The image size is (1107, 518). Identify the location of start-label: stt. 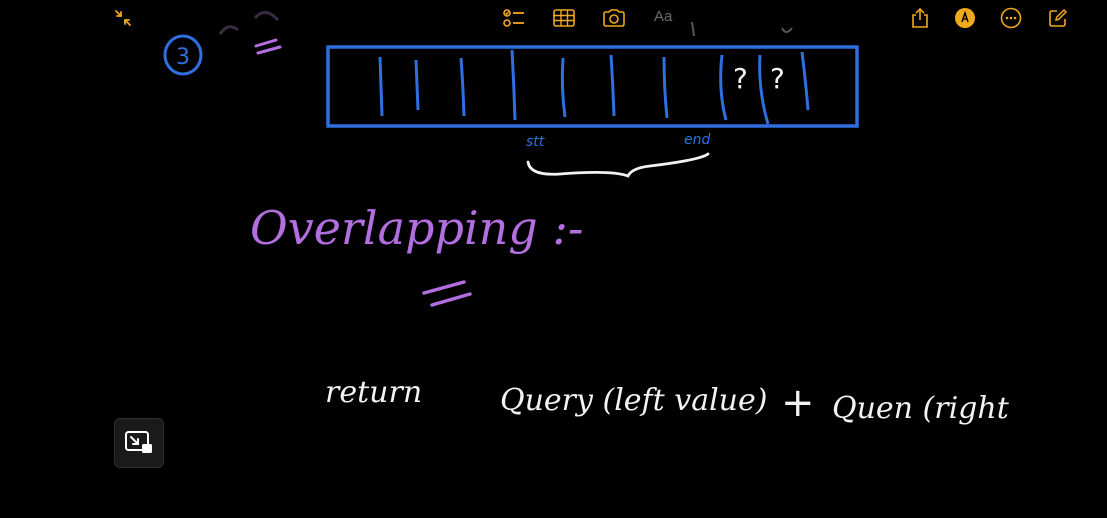
(535, 142).